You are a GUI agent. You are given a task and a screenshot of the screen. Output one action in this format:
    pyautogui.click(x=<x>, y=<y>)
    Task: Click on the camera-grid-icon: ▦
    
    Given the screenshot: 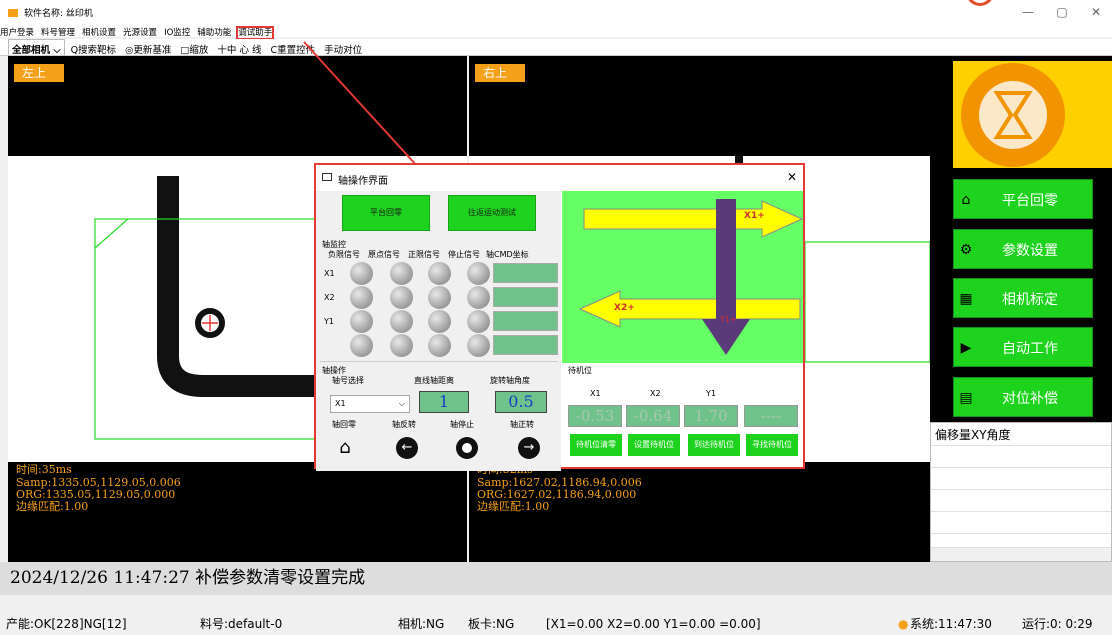 What is the action you would take?
    pyautogui.click(x=966, y=299)
    